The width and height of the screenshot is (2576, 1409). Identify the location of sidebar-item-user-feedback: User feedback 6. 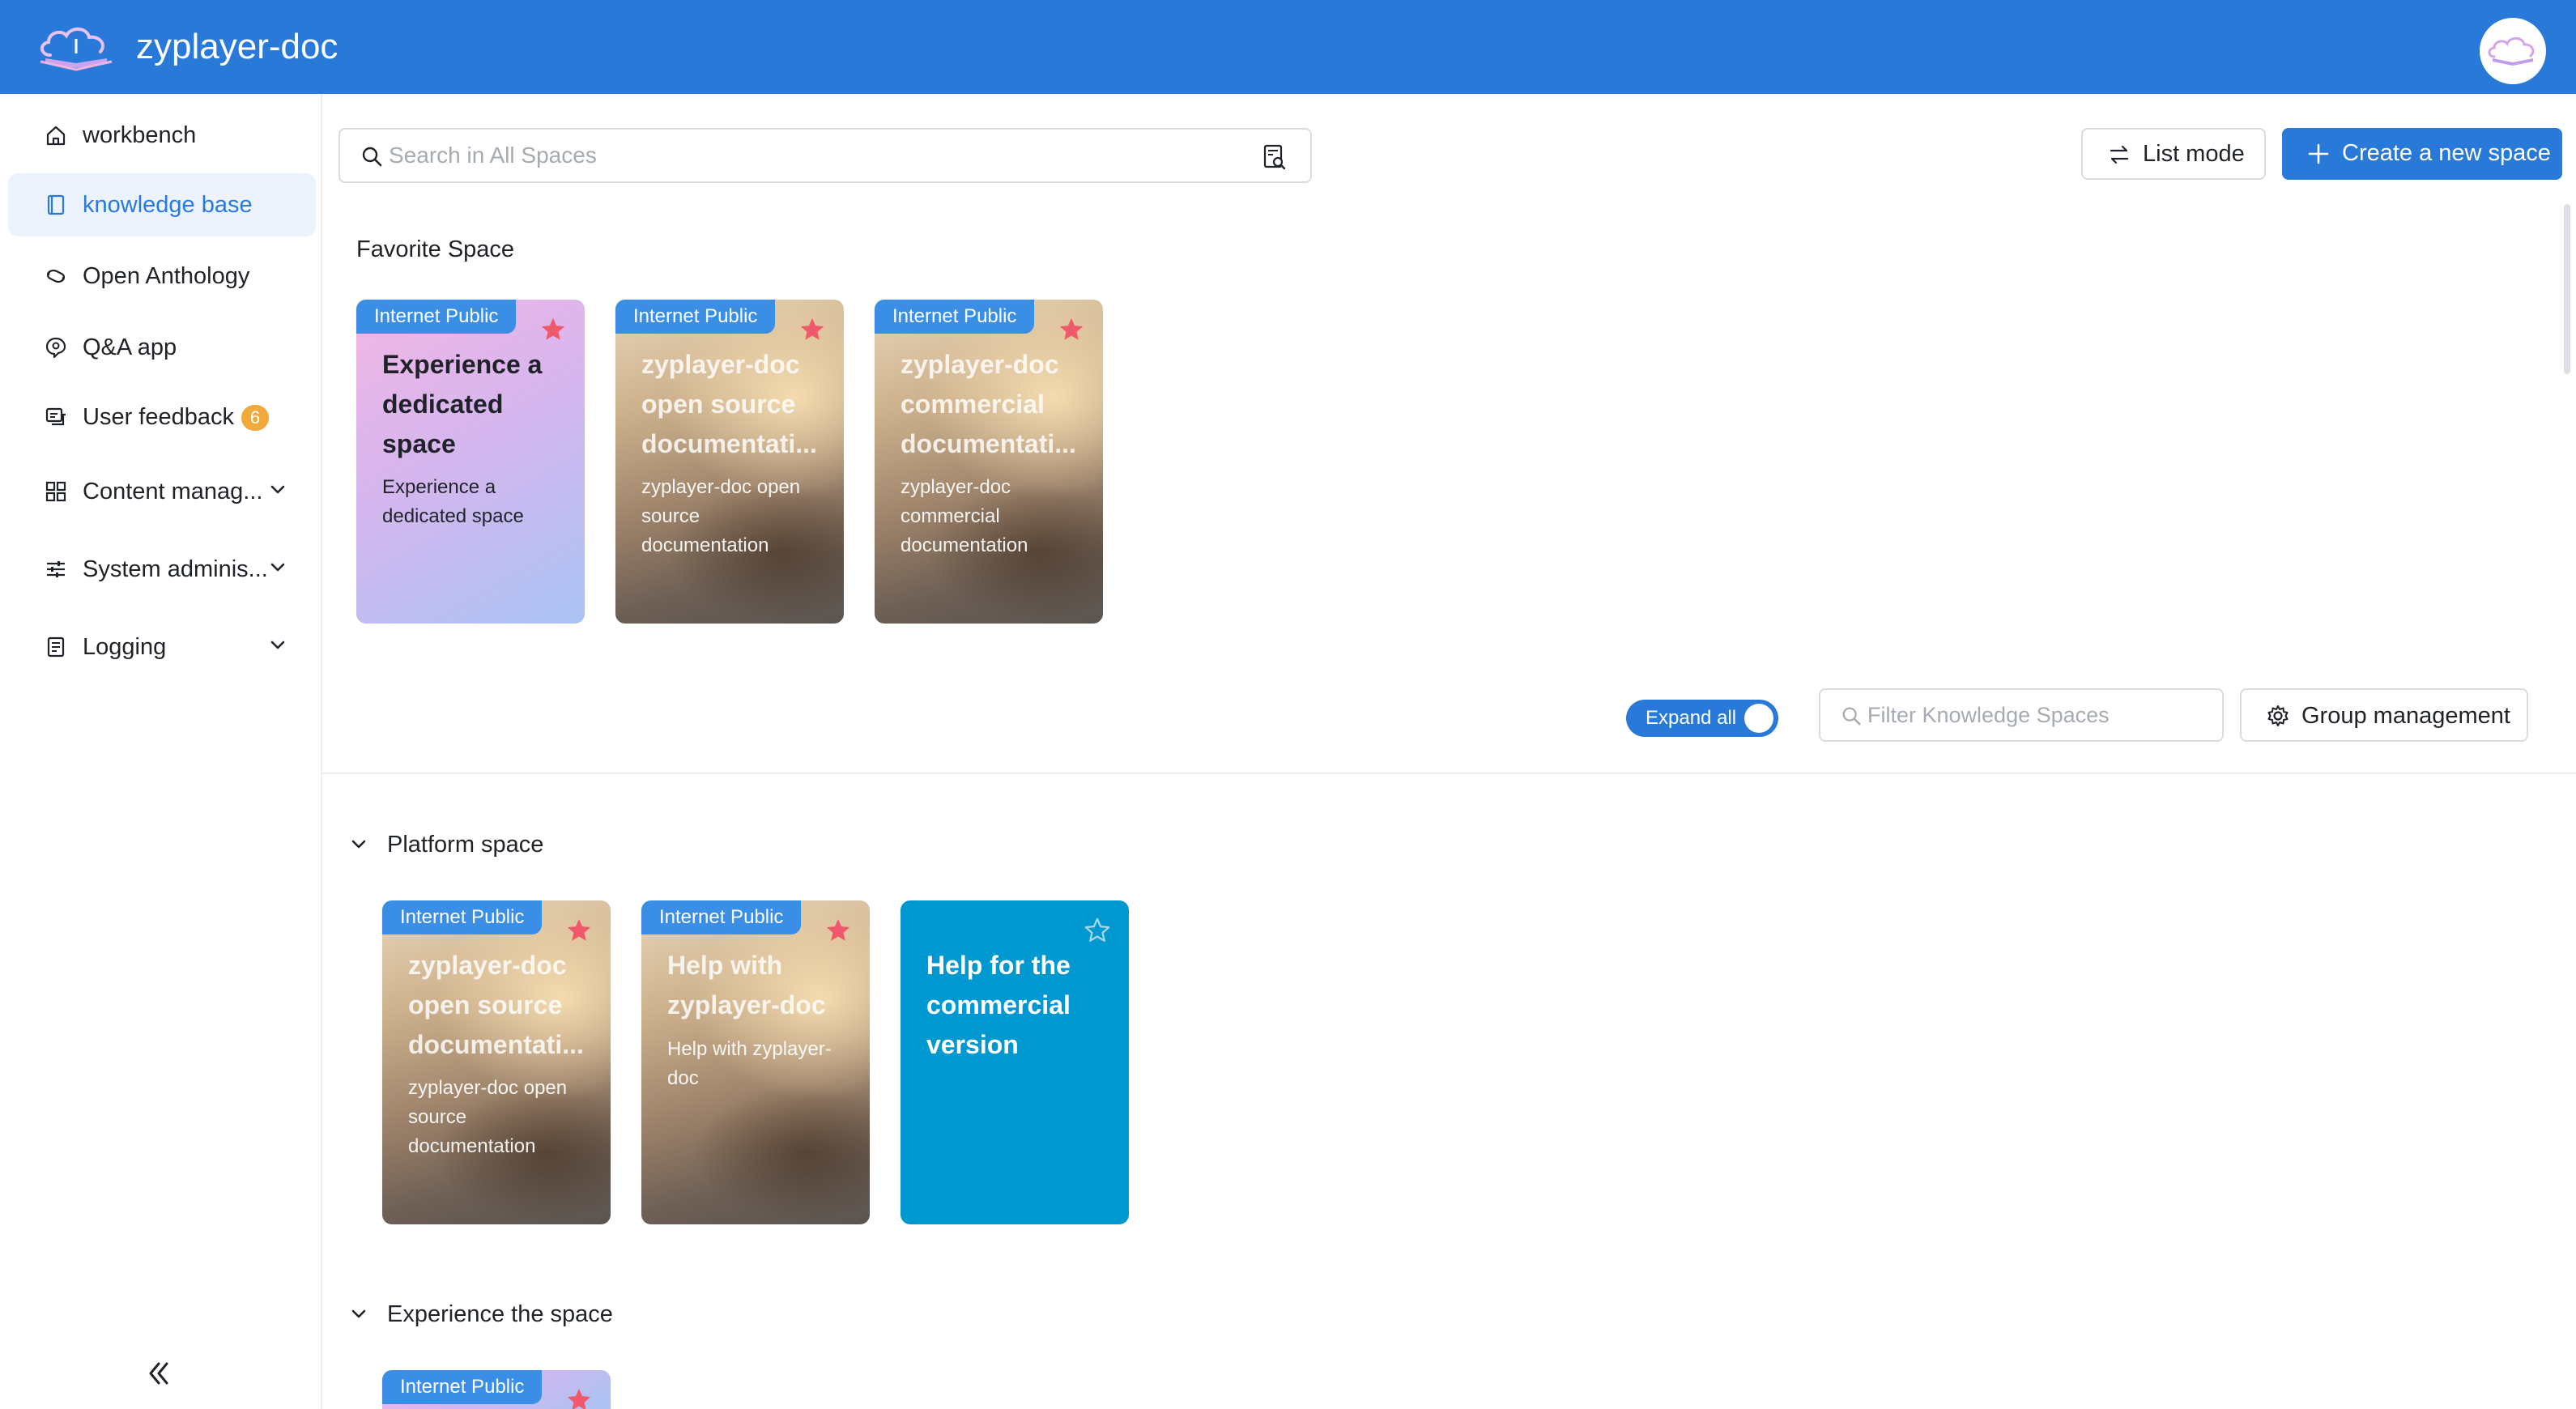
(162, 417).